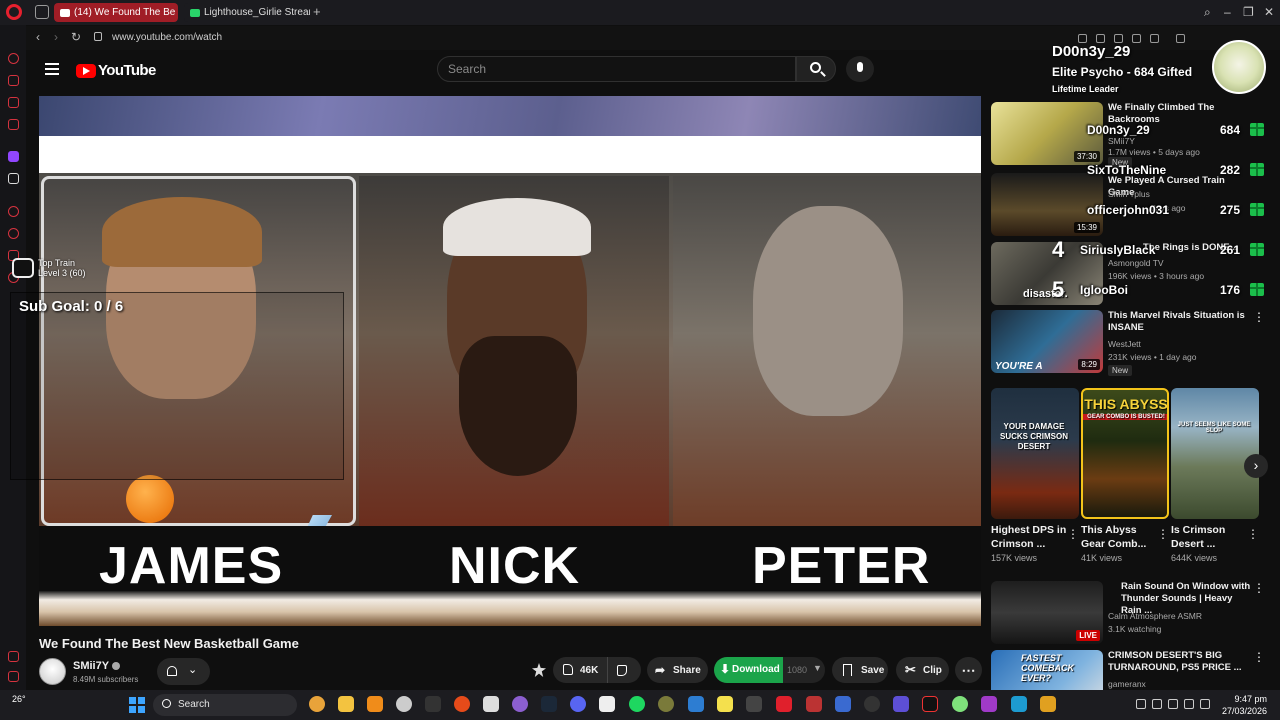 This screenshot has height=720, width=1280. I want to click on chrome-icon, so click(317, 704).